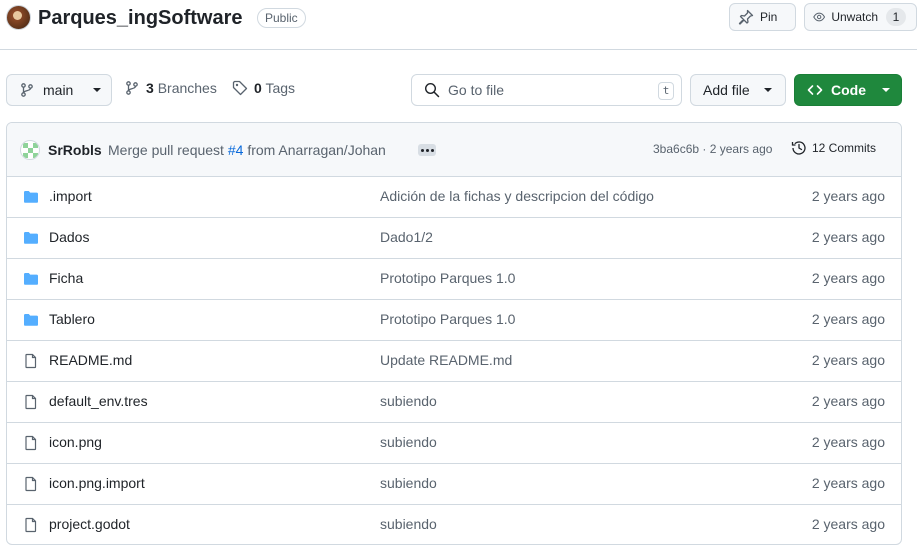 The image size is (917, 555). I want to click on file-name-link: Ficha, so click(66, 278).